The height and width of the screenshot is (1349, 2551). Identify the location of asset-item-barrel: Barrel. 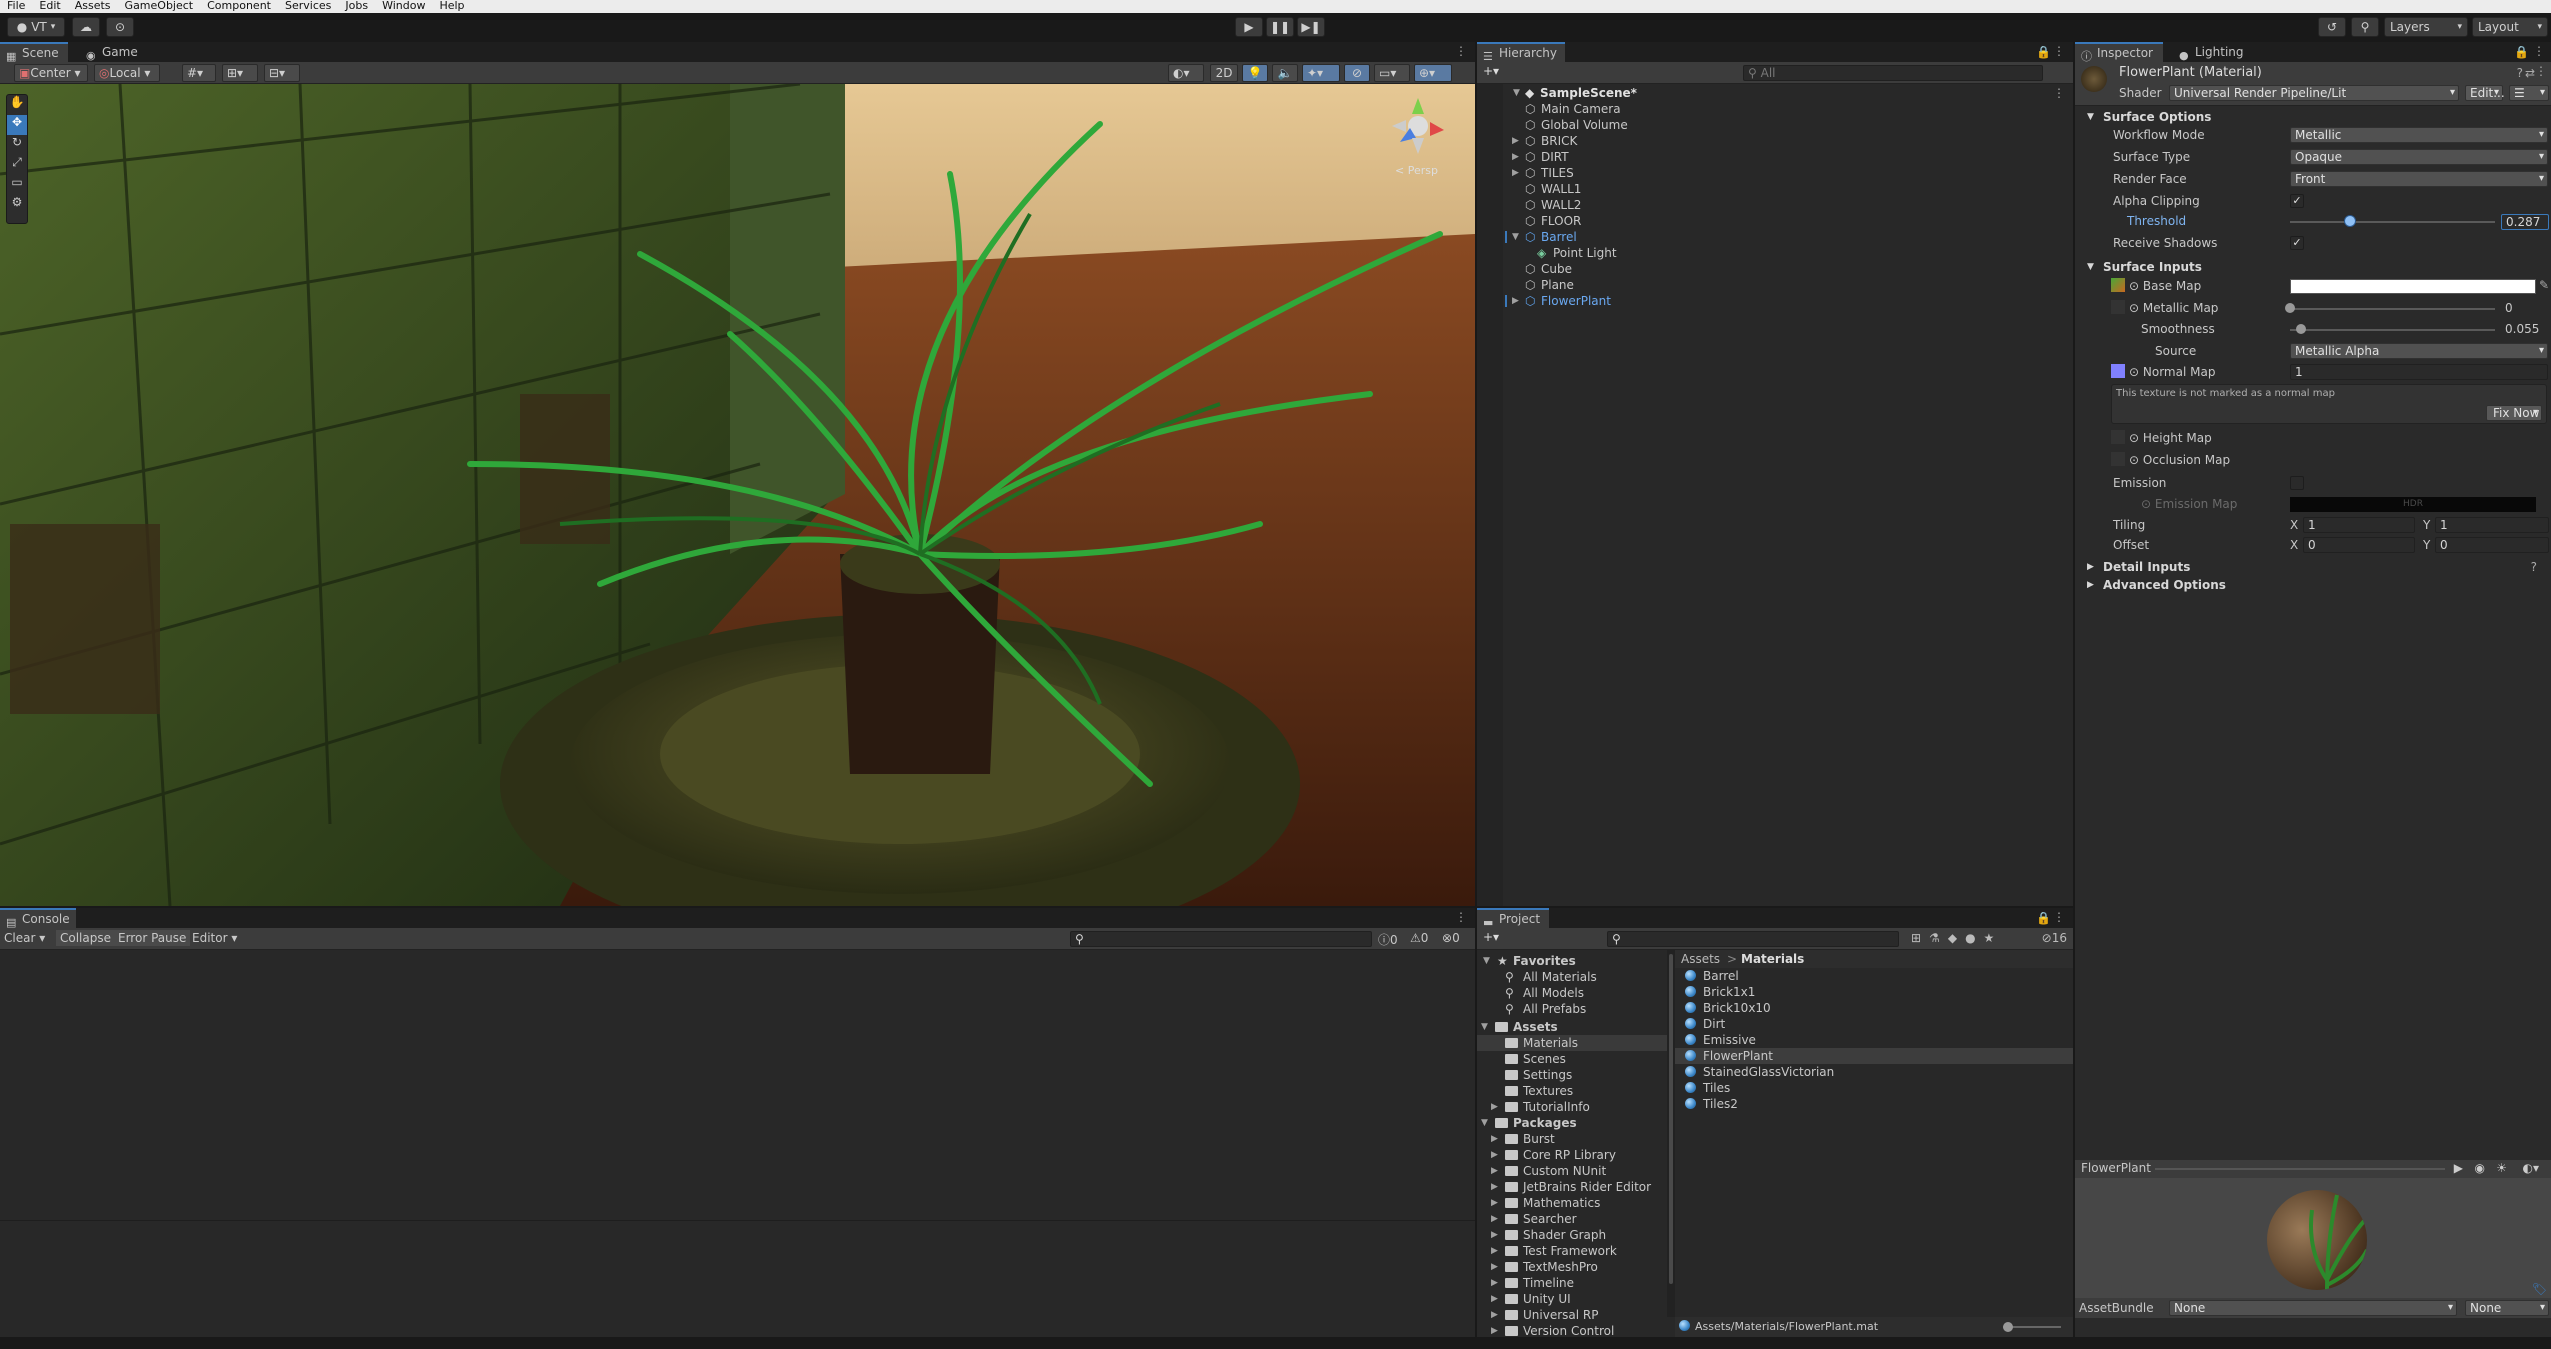
(1874, 976).